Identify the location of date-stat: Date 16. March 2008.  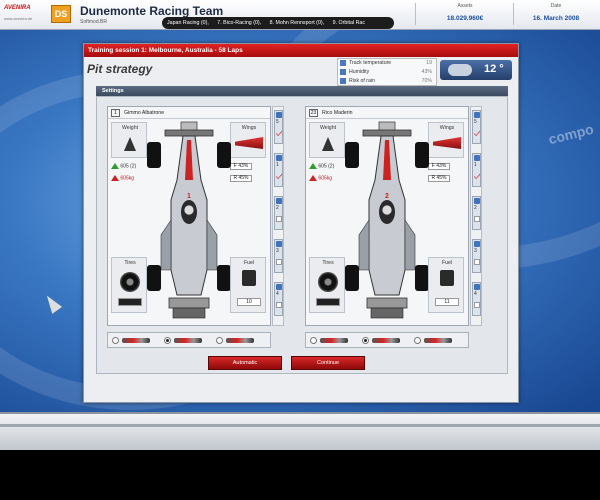
(556, 12).